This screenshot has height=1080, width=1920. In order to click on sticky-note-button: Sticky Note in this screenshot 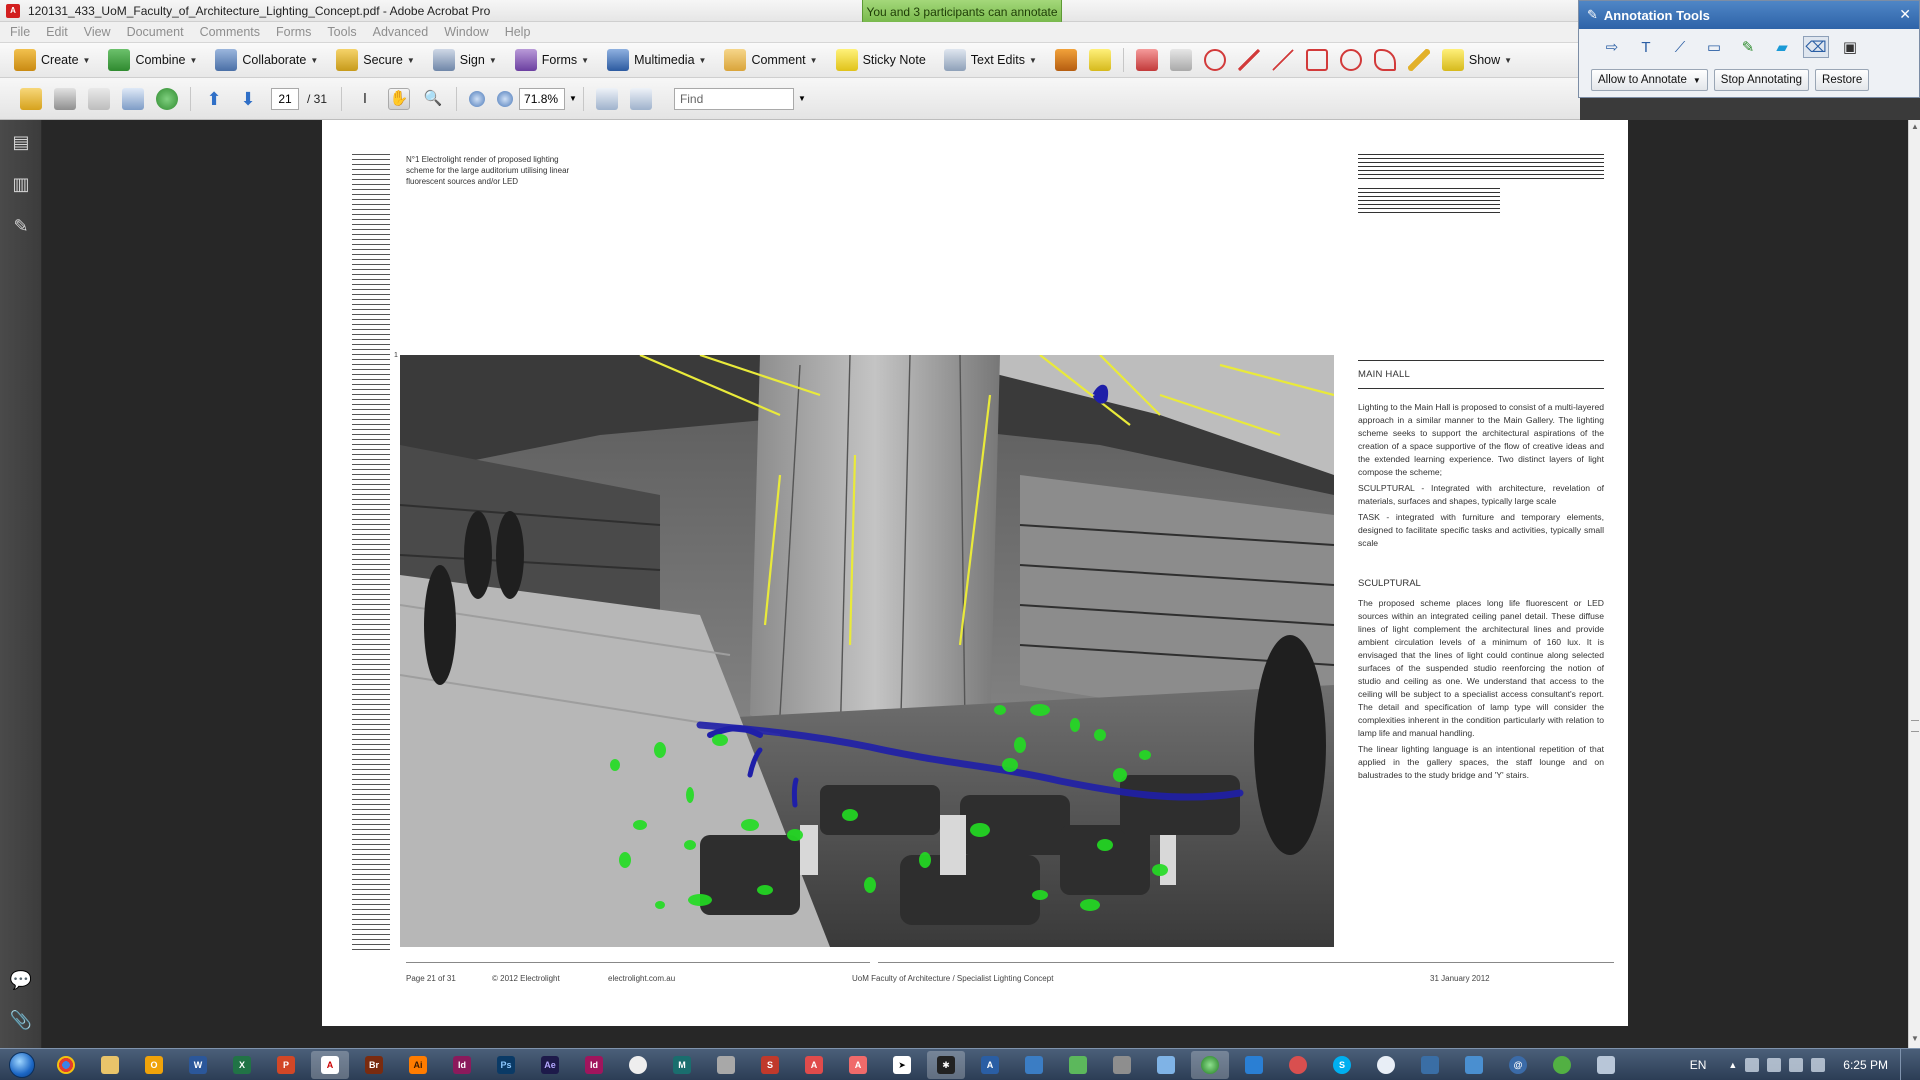, I will do `click(881, 60)`.